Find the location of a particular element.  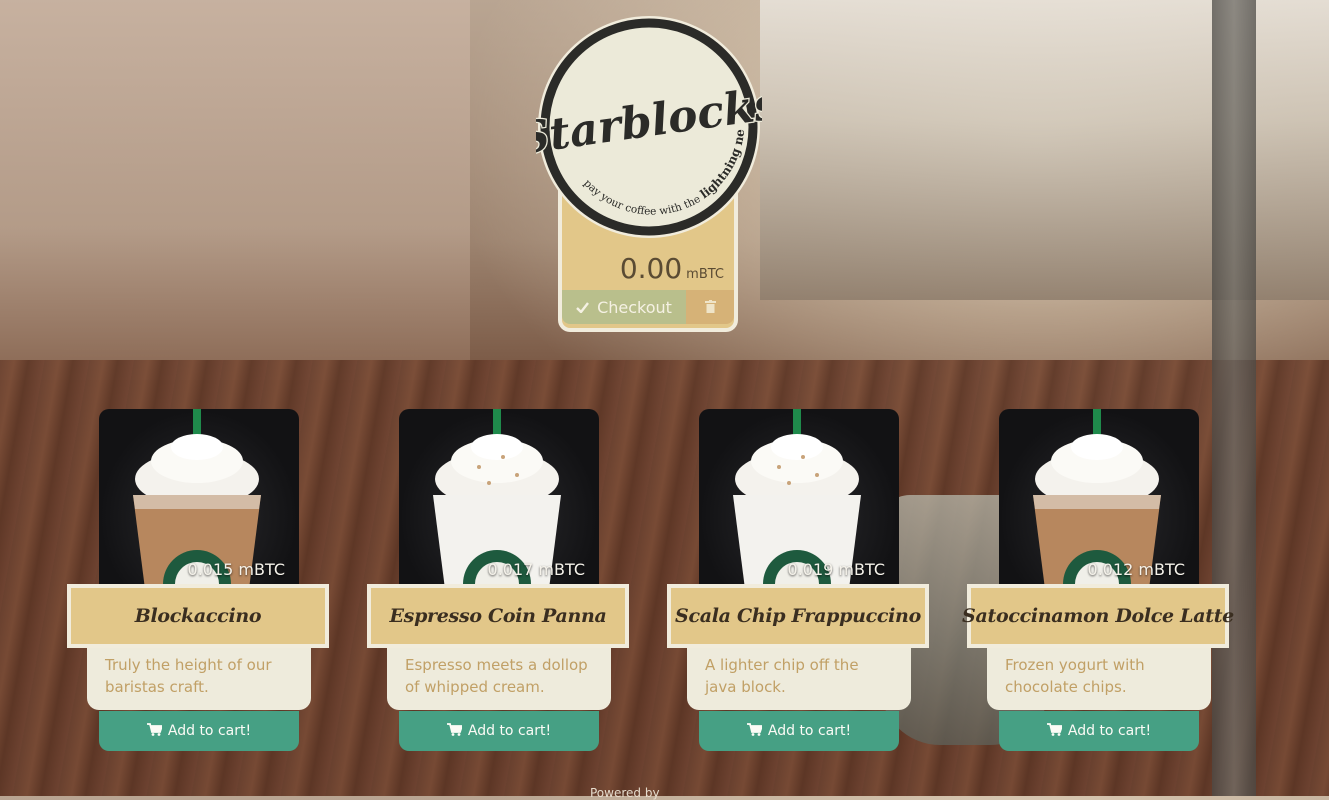

product-price: 0.012 mBTC is located at coordinates (1136, 569).